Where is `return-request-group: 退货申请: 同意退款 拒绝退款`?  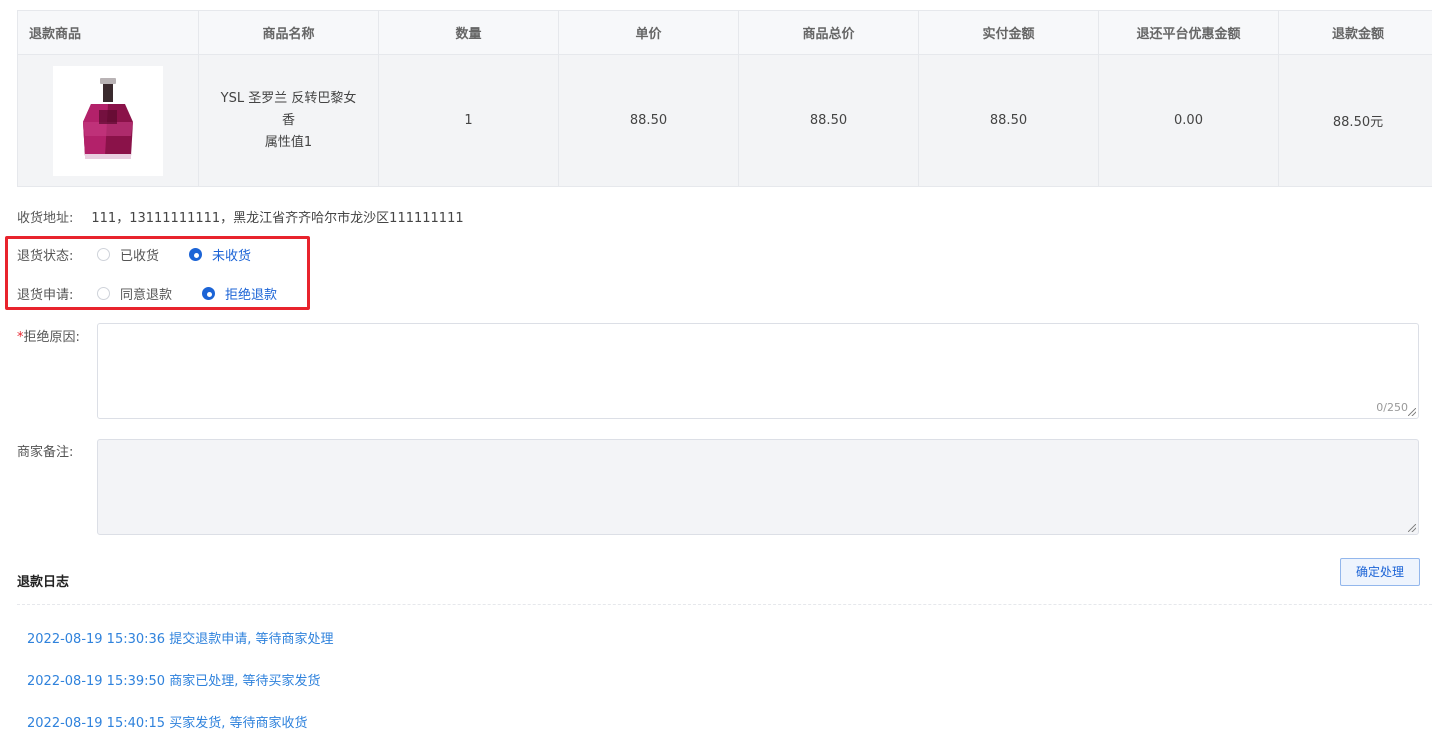 return-request-group: 退货申请: 同意退款 拒绝退款 is located at coordinates (162, 293).